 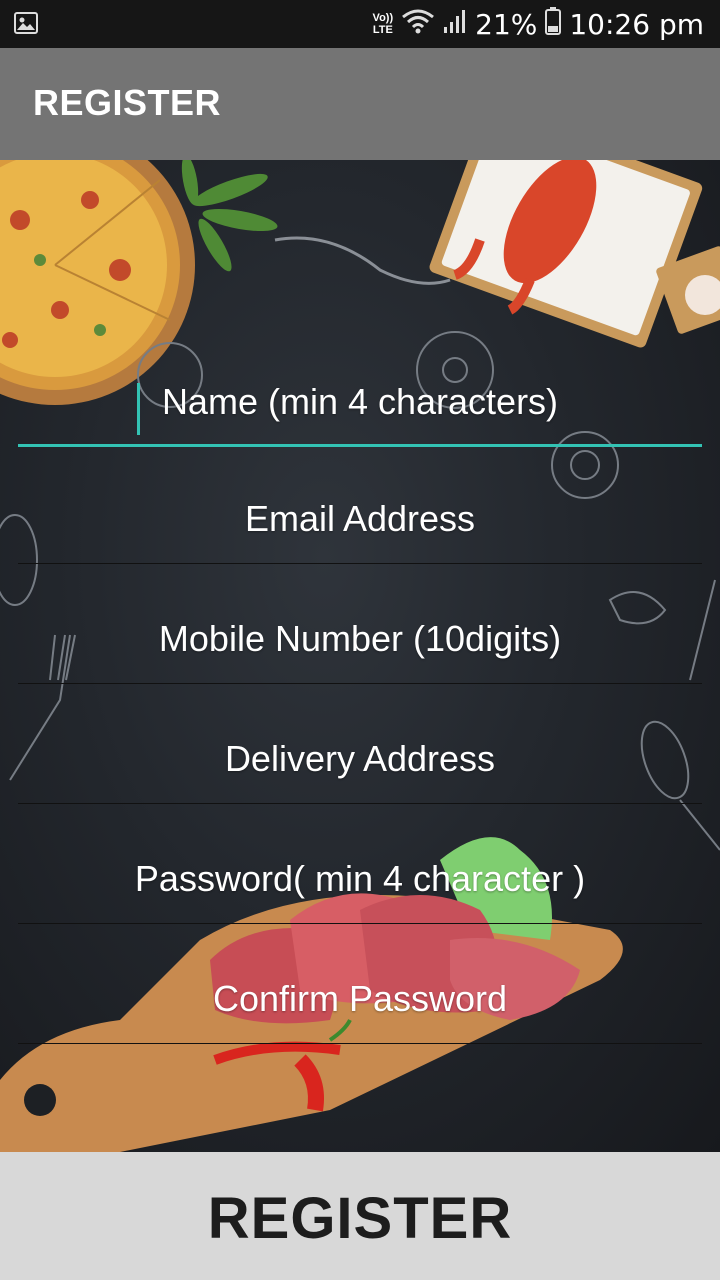 What do you see at coordinates (360, 24) in the screenshot?
I see `status-bar: Vo)) LTE 21% 10:26 pm` at bounding box center [360, 24].